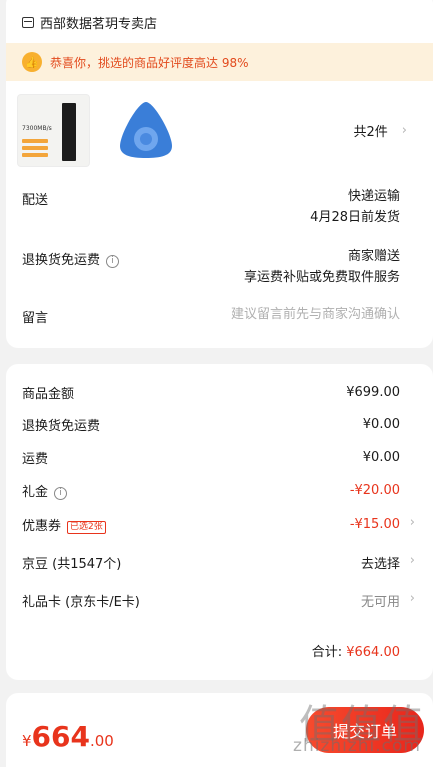 The width and height of the screenshot is (433, 767). I want to click on gift-value: -¥20.00, so click(374, 490).